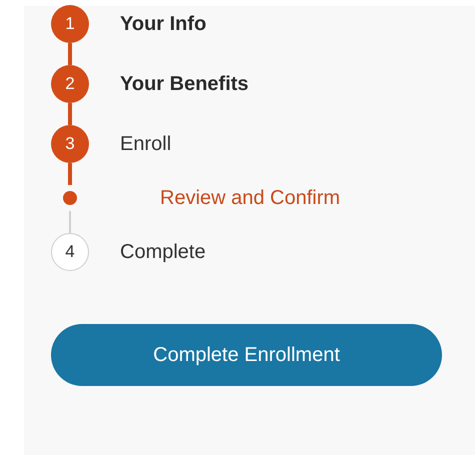 Image resolution: width=475 pixels, height=455 pixels. I want to click on step-number: 2, so click(70, 84).